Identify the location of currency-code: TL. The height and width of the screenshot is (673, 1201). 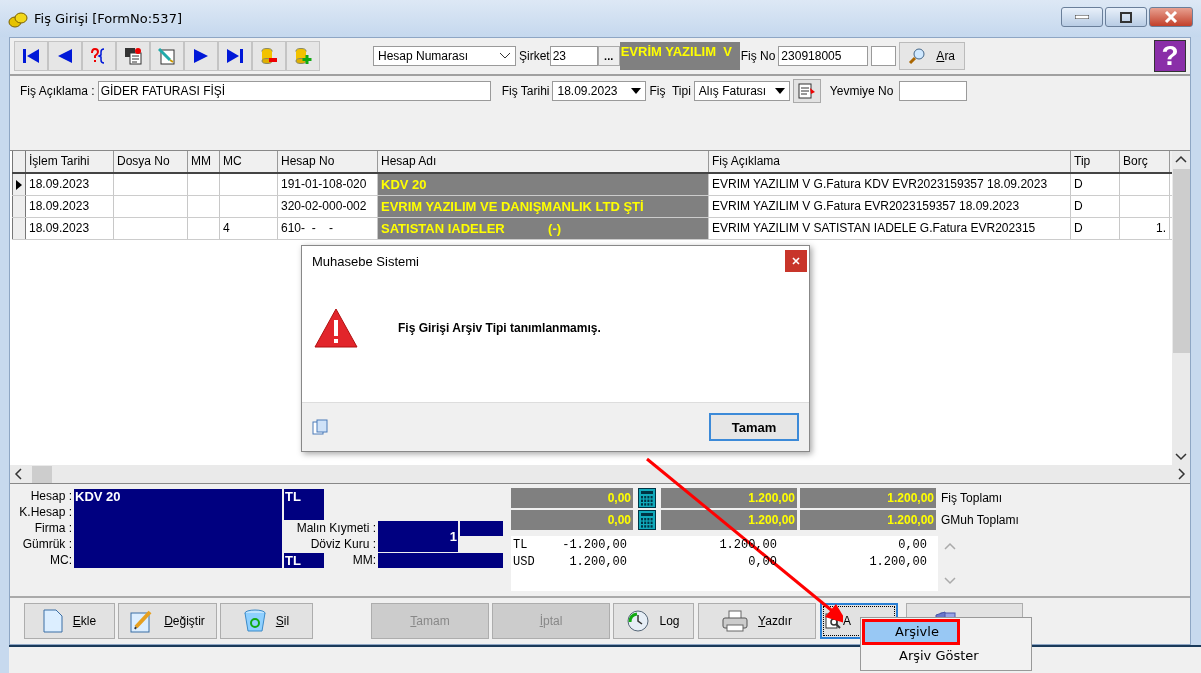
(521, 546).